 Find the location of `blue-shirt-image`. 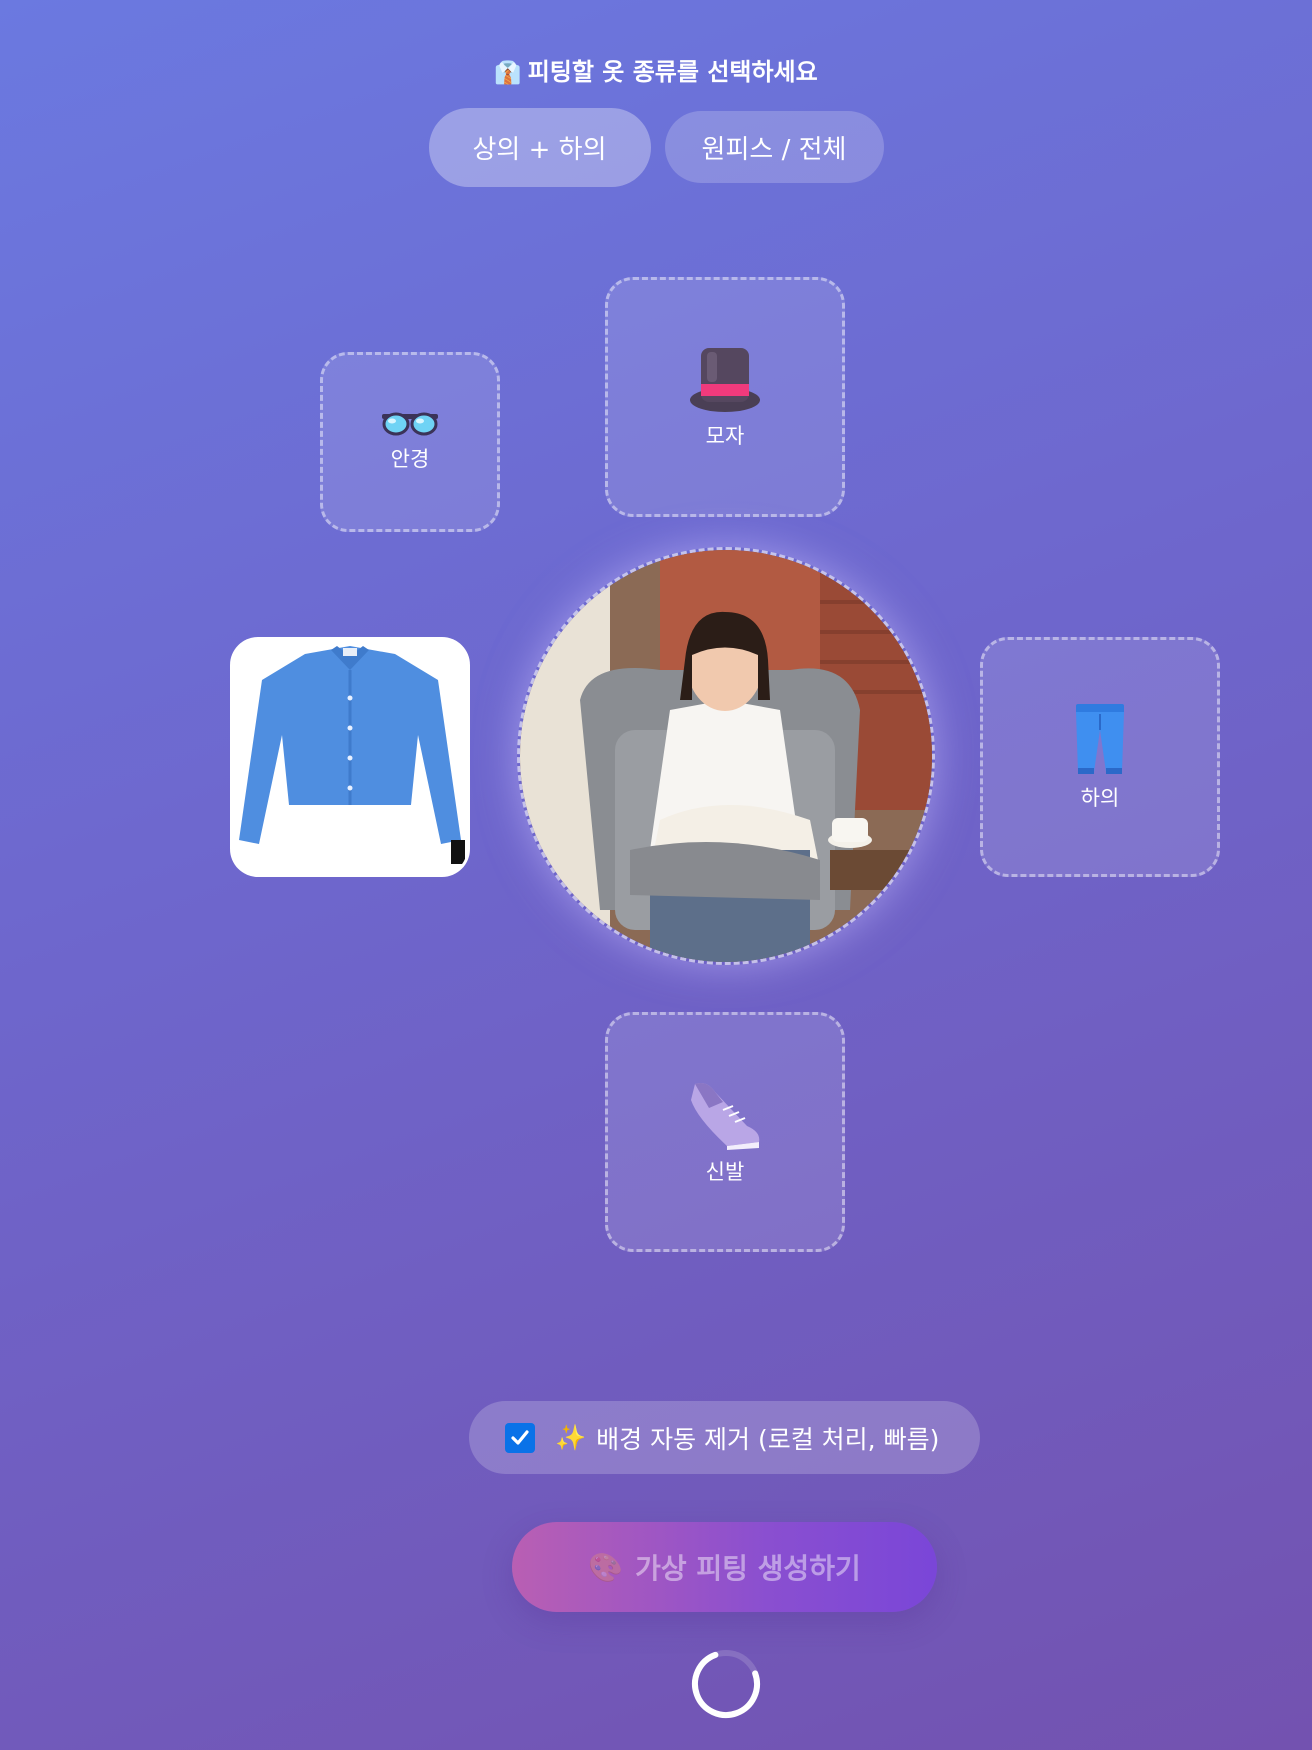

blue-shirt-image is located at coordinates (350, 757).